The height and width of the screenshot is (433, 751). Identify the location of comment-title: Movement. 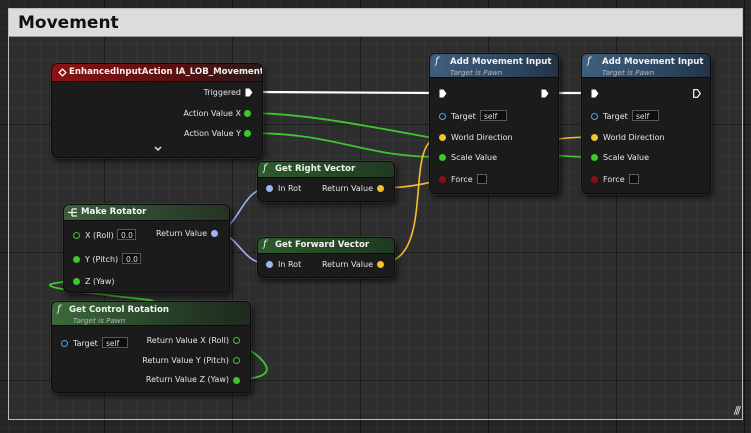
(68, 23).